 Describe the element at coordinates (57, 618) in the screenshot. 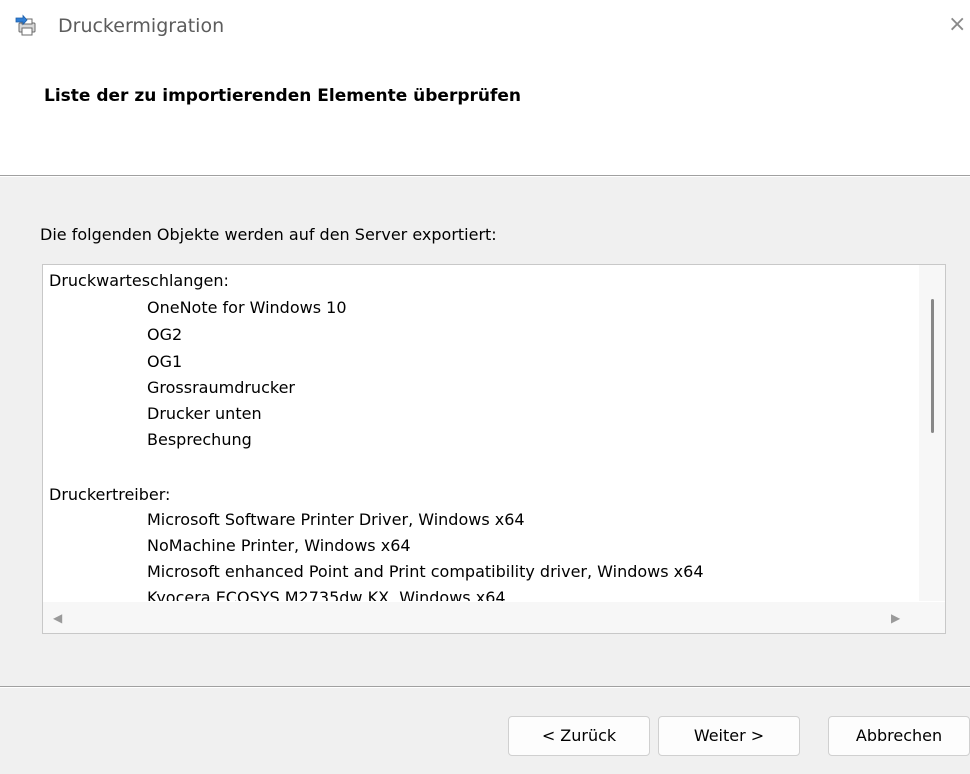

I see `scroll-left-arrow-icon: ◀` at that location.